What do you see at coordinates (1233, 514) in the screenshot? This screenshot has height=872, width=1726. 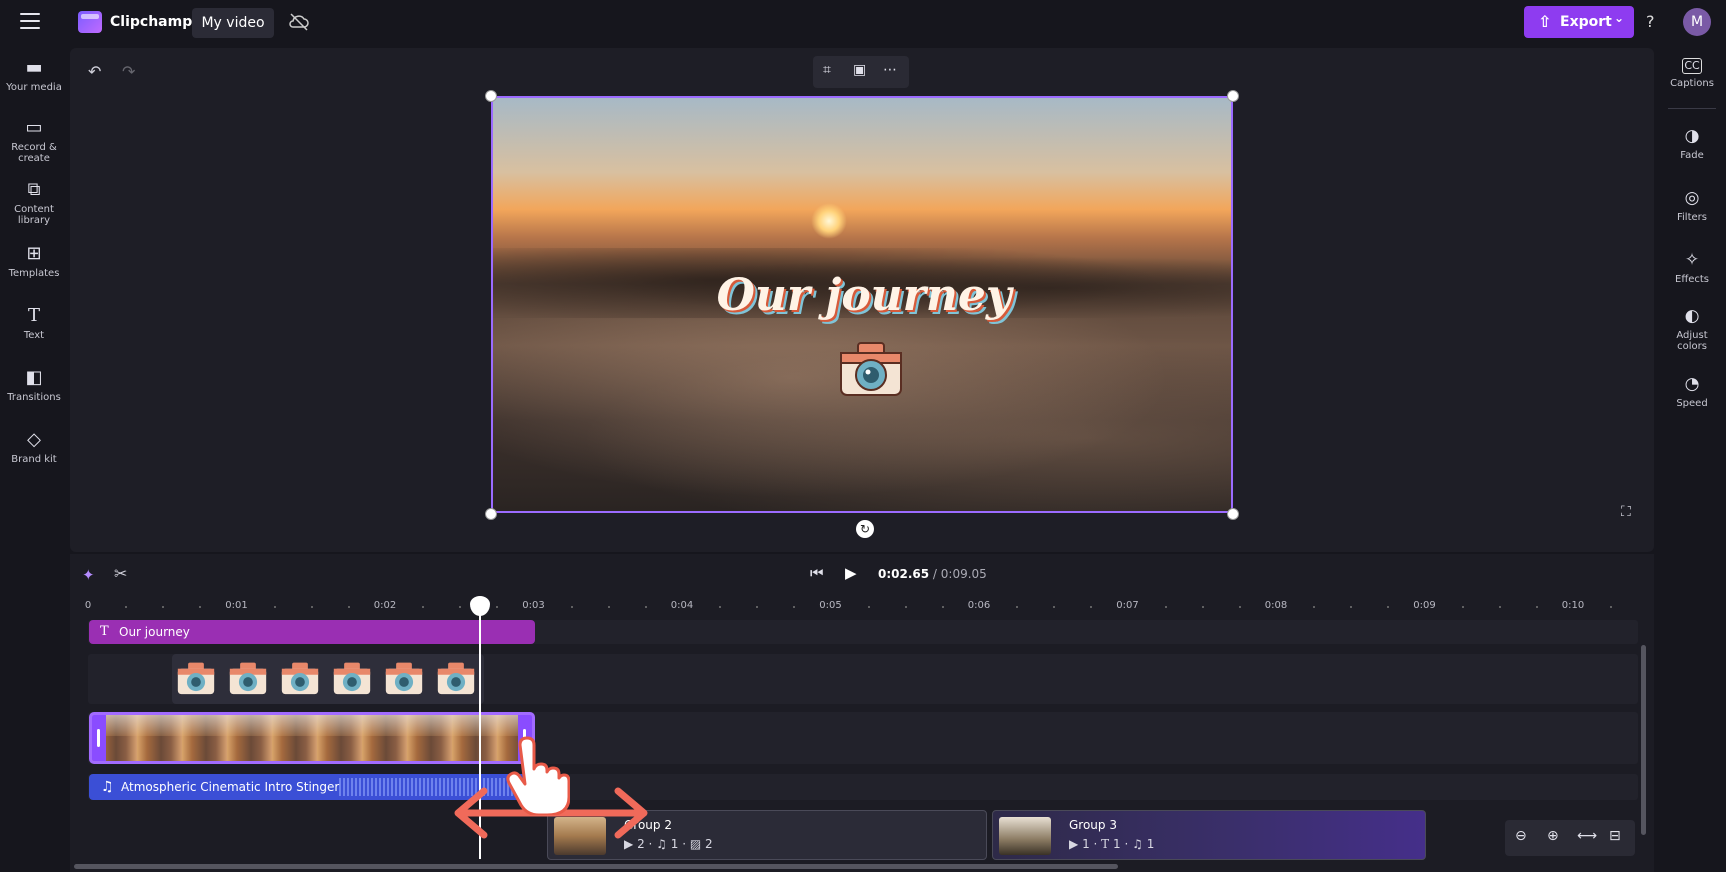 I see `resize-handle-bottom-right` at bounding box center [1233, 514].